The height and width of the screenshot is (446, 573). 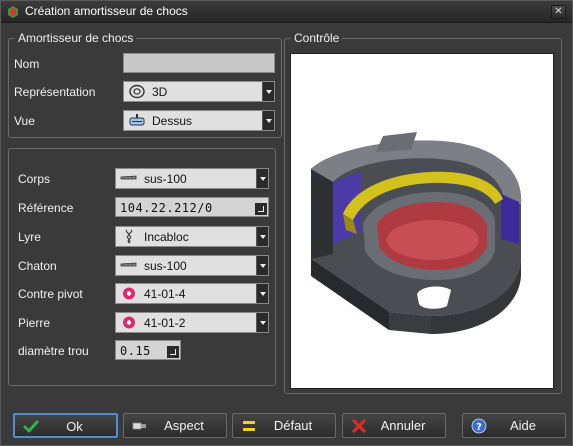 What do you see at coordinates (165, 294) in the screenshot?
I see `contre-pivot-value: 41-01-4` at bounding box center [165, 294].